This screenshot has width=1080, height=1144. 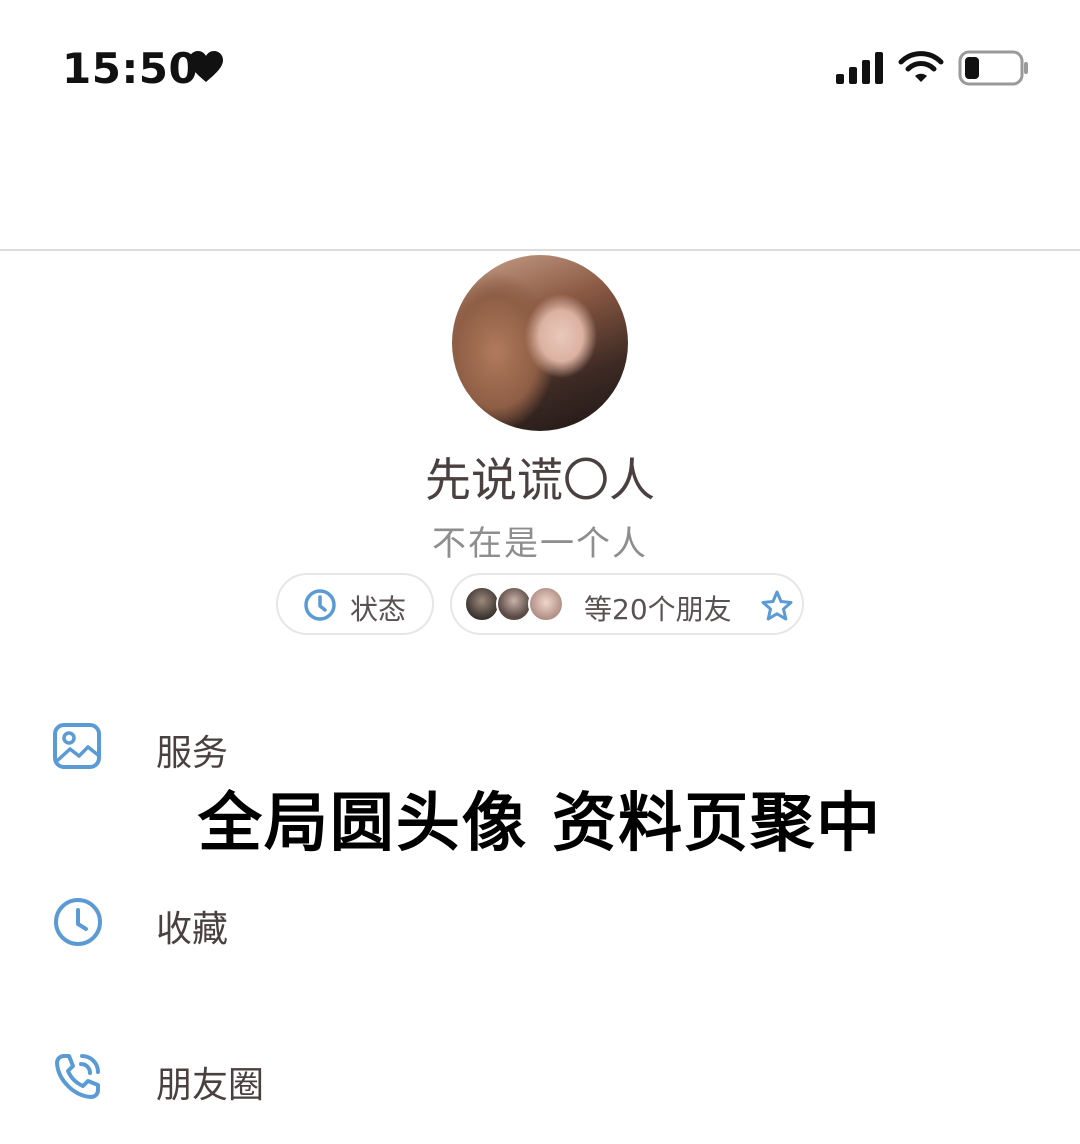 I want to click on profile-name: 先说谎〇人, so click(x=540, y=480).